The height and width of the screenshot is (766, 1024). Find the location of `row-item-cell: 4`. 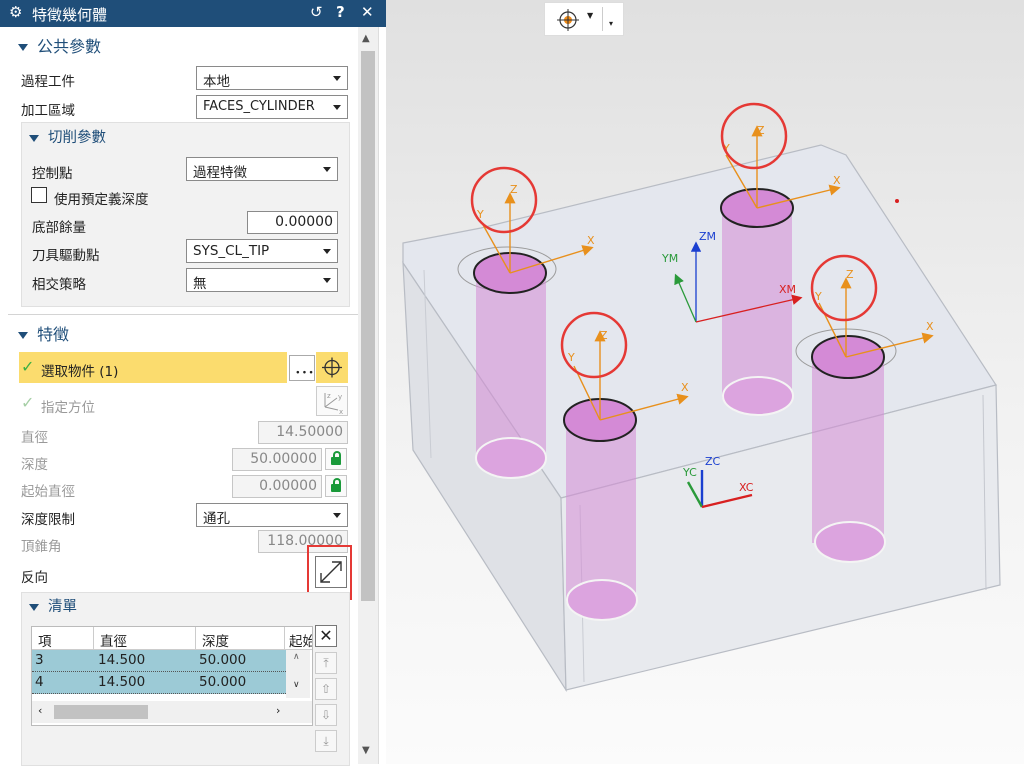

row-item-cell: 4 is located at coordinates (39, 682).